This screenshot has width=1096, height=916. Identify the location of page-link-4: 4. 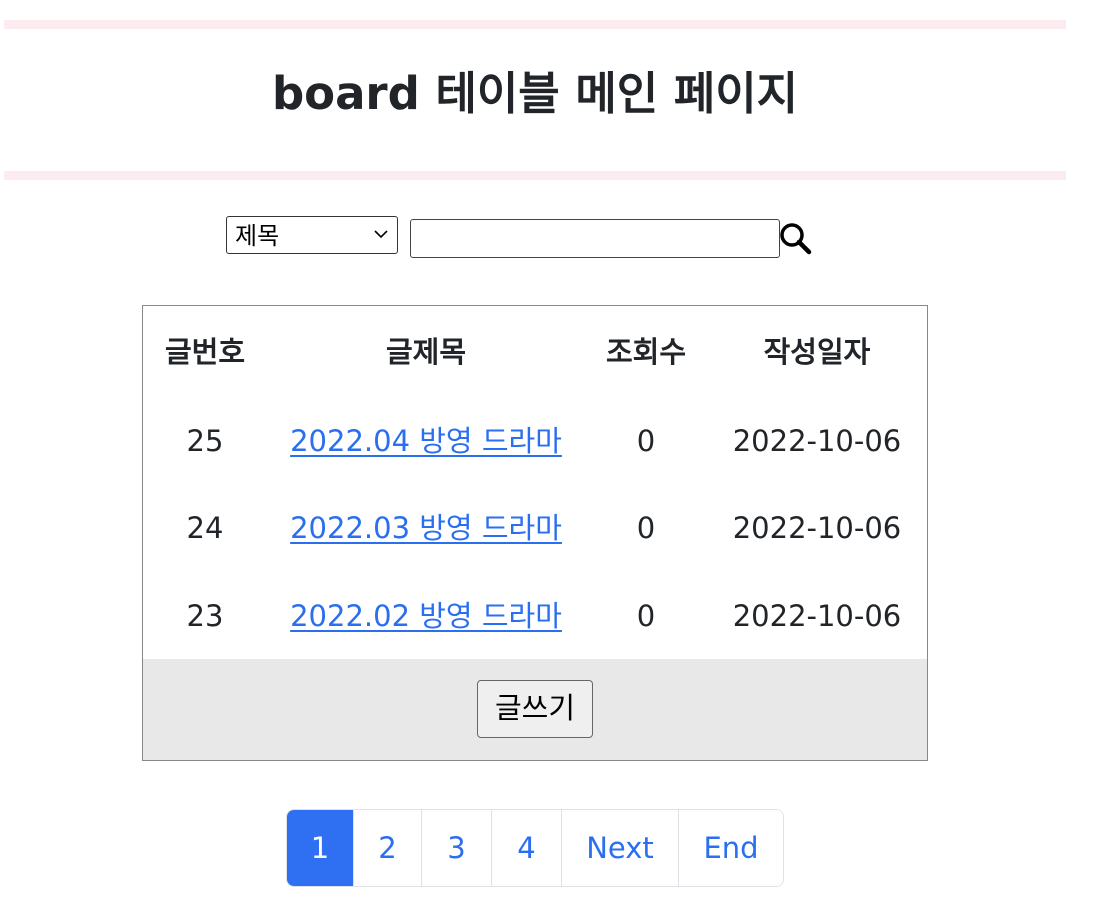
(526, 848).